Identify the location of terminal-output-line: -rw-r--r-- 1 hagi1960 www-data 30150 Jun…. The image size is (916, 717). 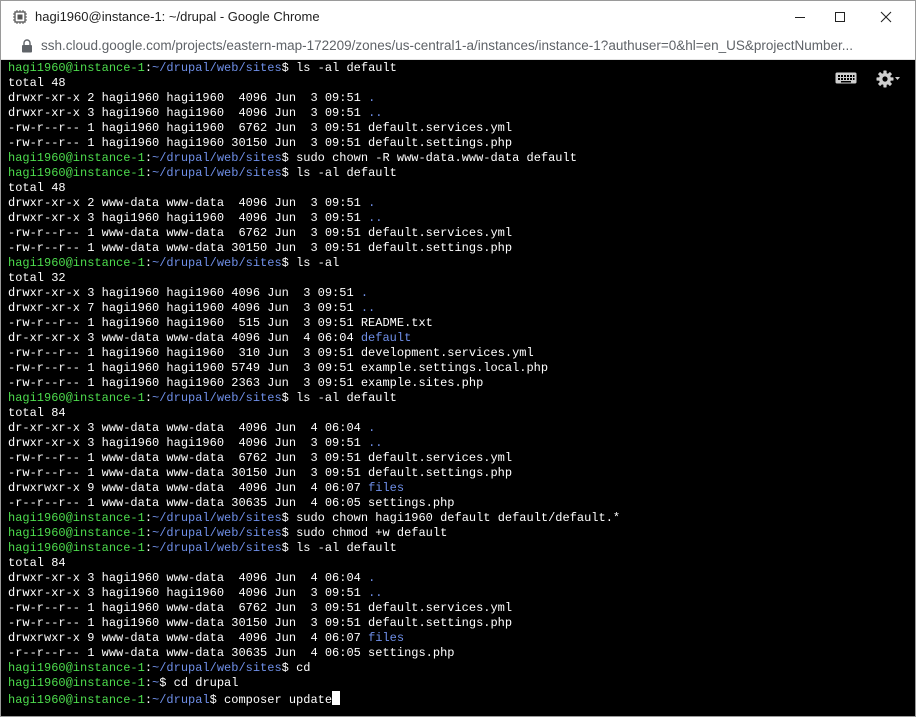
(314, 623).